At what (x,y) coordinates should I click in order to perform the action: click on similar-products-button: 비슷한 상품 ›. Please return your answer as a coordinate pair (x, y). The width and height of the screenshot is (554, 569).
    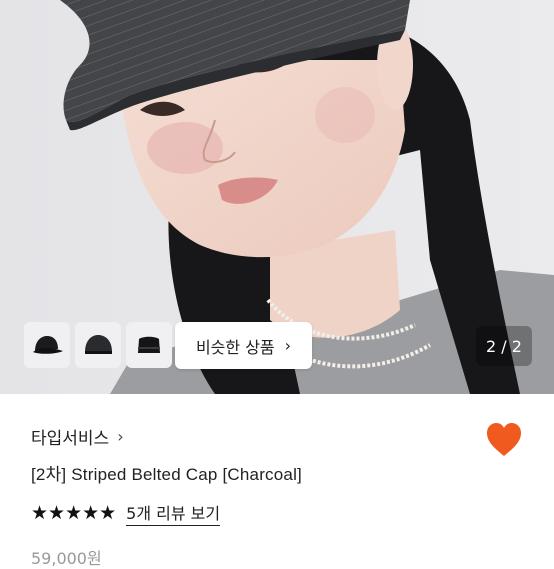
    Looking at the image, I should click on (243, 345).